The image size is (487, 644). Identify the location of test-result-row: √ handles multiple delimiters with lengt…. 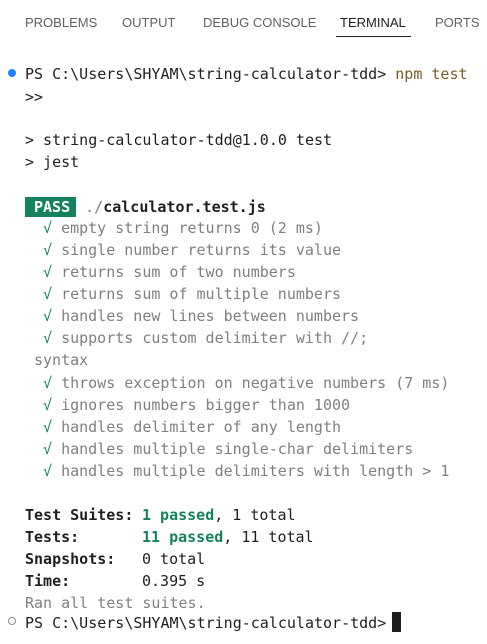
(246, 471).